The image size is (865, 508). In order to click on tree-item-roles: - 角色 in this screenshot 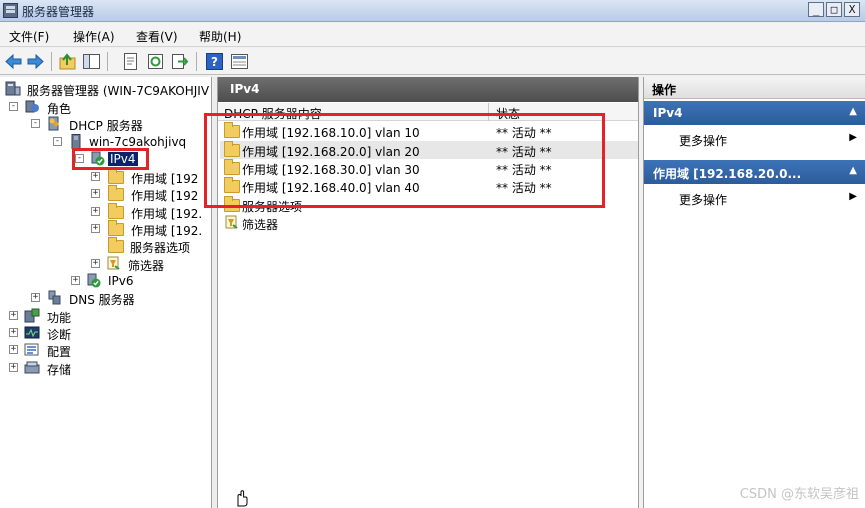, I will do `click(109, 107)`.